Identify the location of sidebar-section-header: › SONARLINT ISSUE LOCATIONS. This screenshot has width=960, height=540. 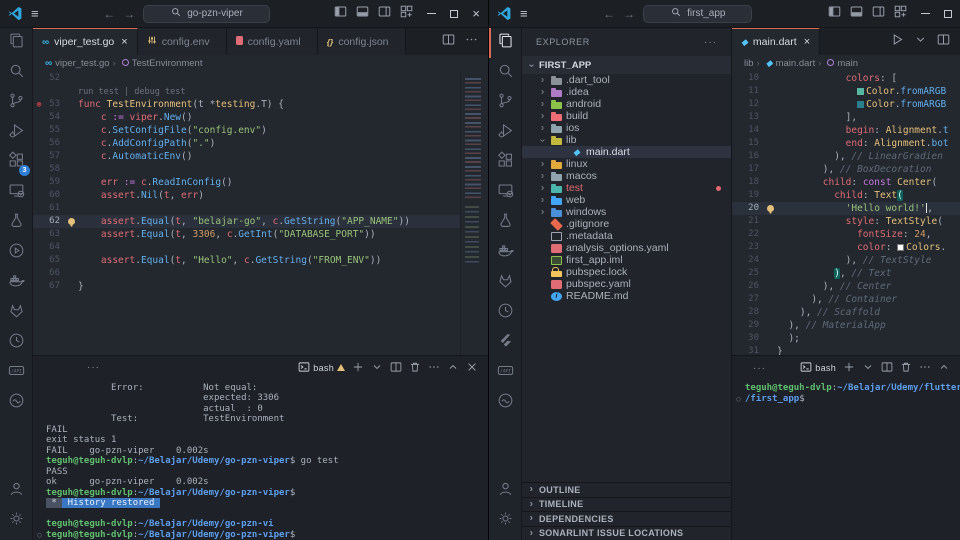
(626, 532).